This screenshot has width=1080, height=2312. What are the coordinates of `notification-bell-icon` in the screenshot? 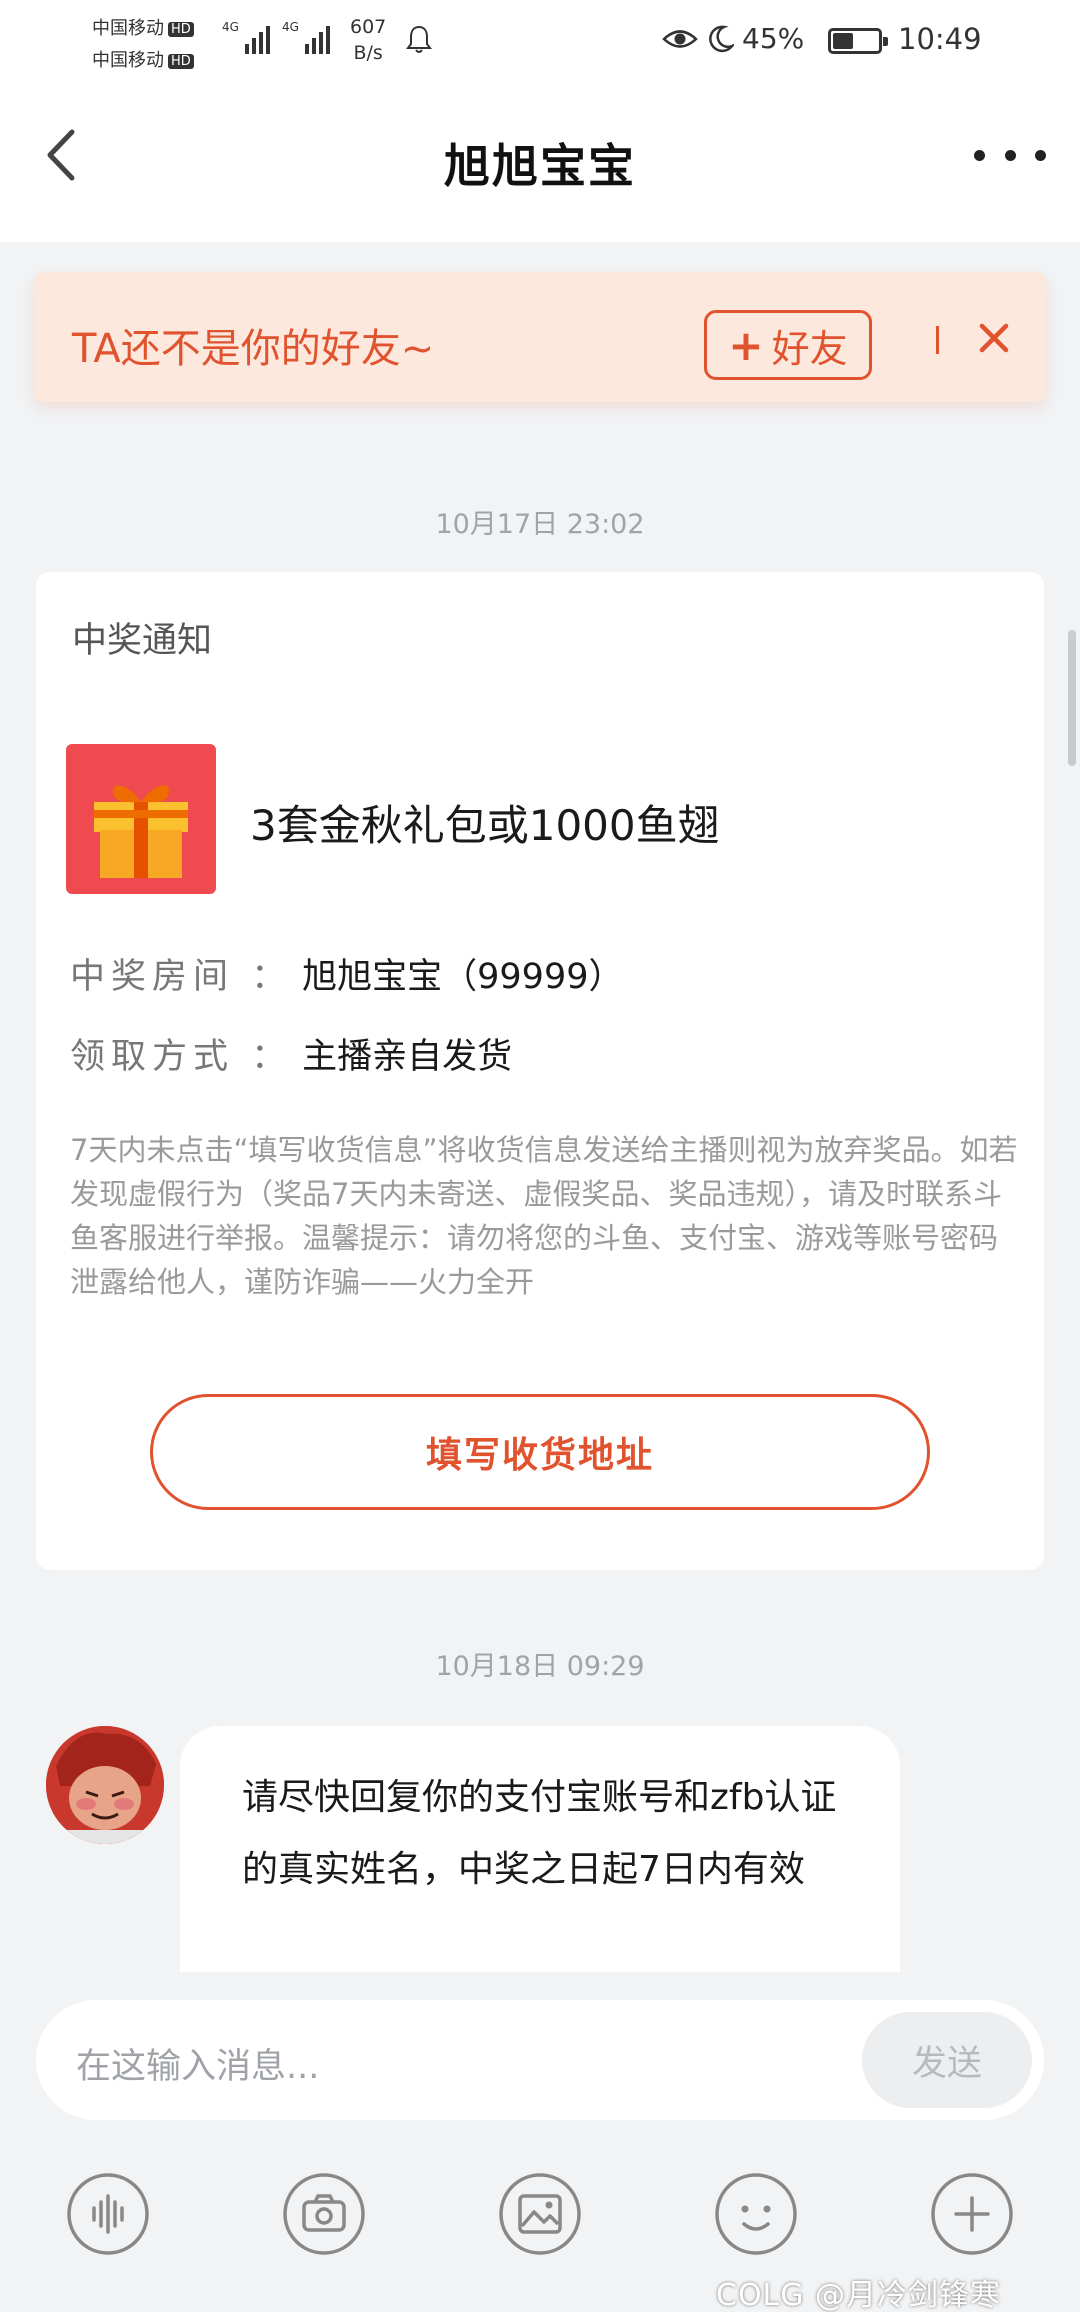 It's located at (419, 39).